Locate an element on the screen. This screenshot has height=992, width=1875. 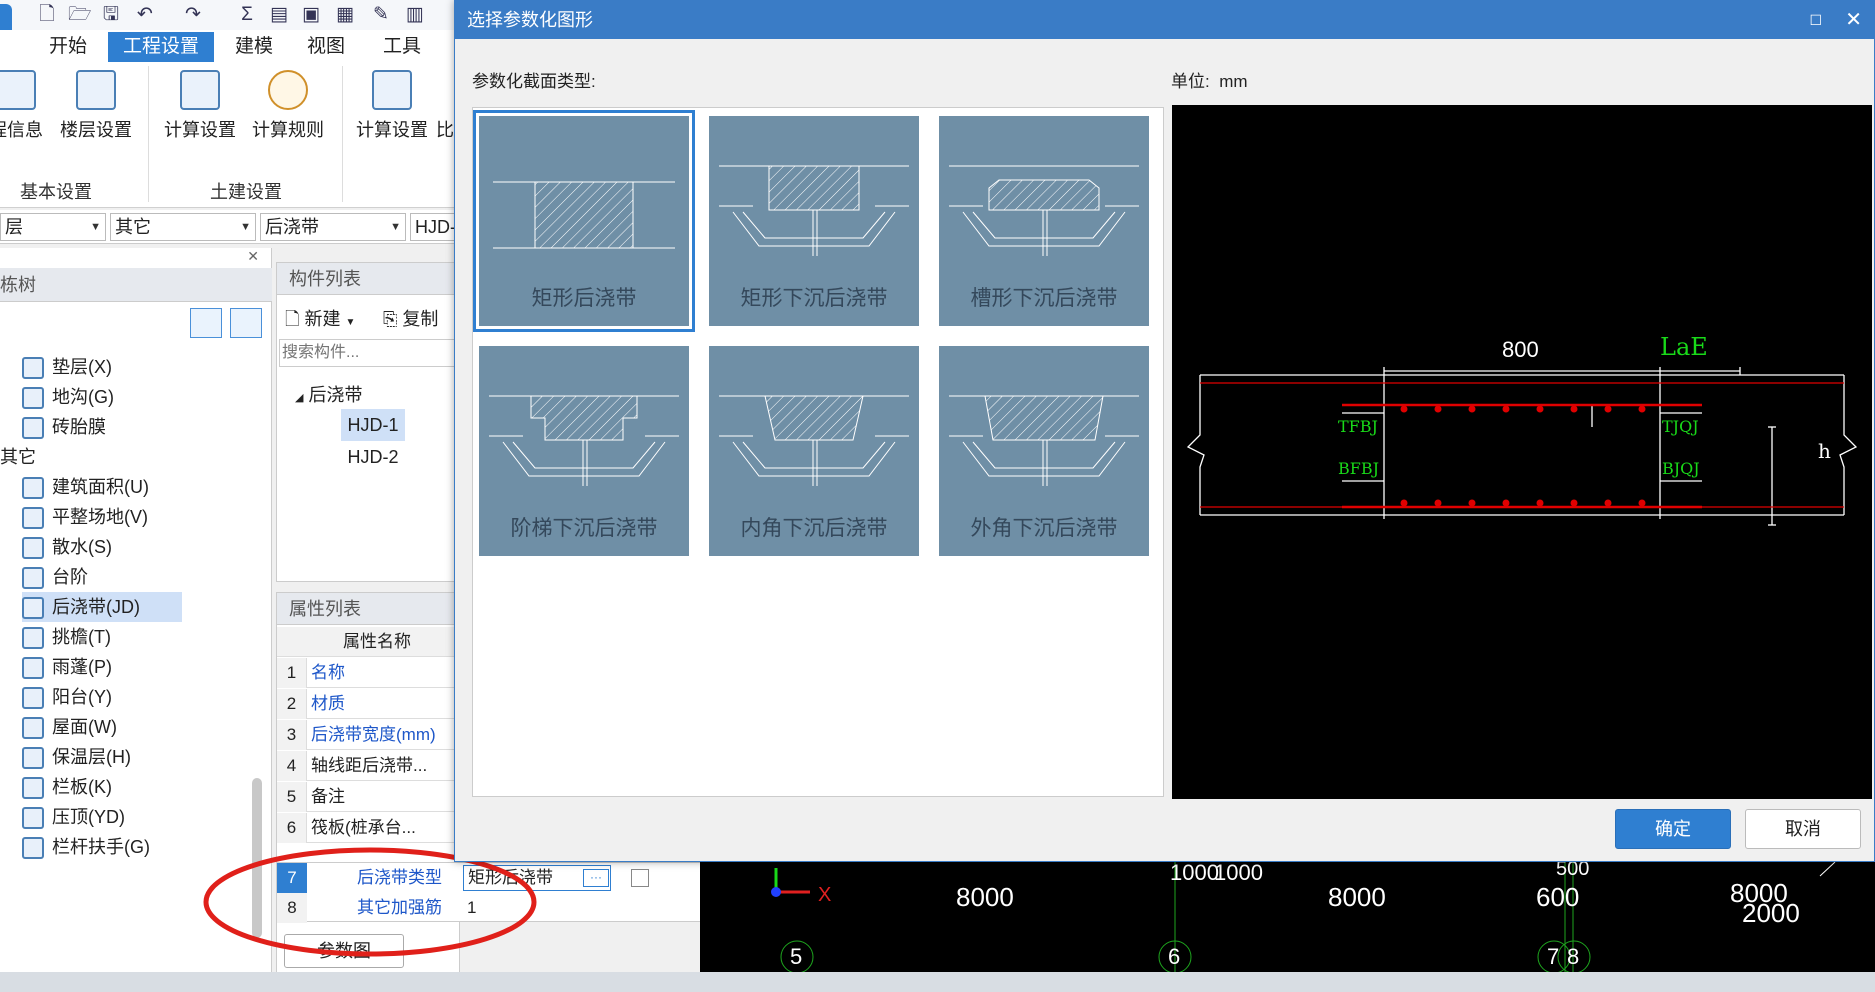
roof-icon is located at coordinates (33, 728).